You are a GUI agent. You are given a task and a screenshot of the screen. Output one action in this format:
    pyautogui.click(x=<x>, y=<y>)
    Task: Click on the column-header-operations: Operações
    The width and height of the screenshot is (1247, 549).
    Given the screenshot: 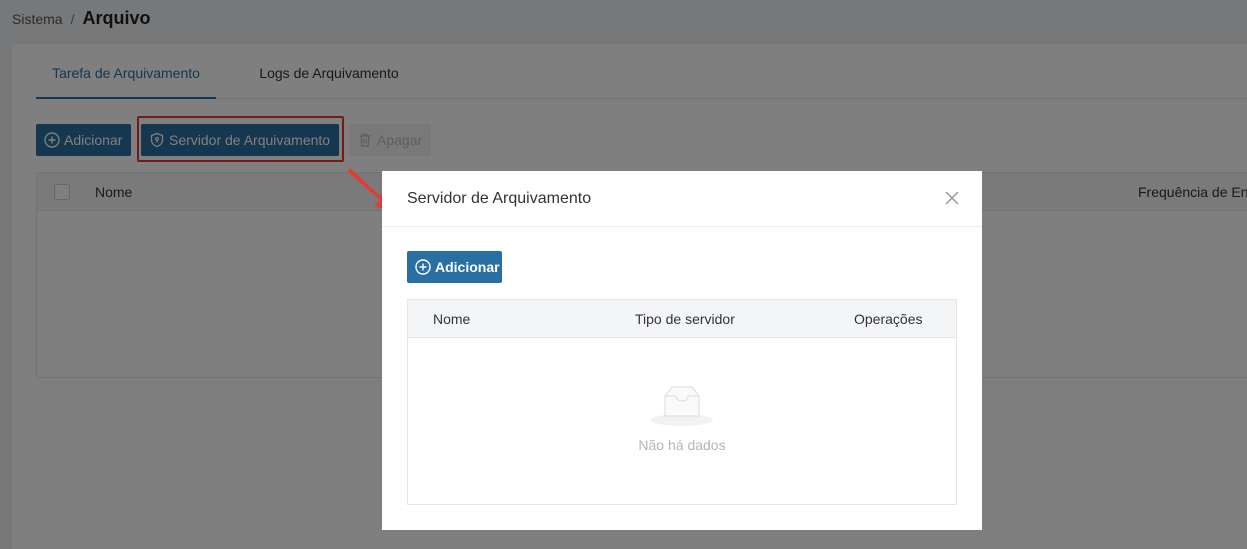 What is the action you would take?
    pyautogui.click(x=888, y=319)
    